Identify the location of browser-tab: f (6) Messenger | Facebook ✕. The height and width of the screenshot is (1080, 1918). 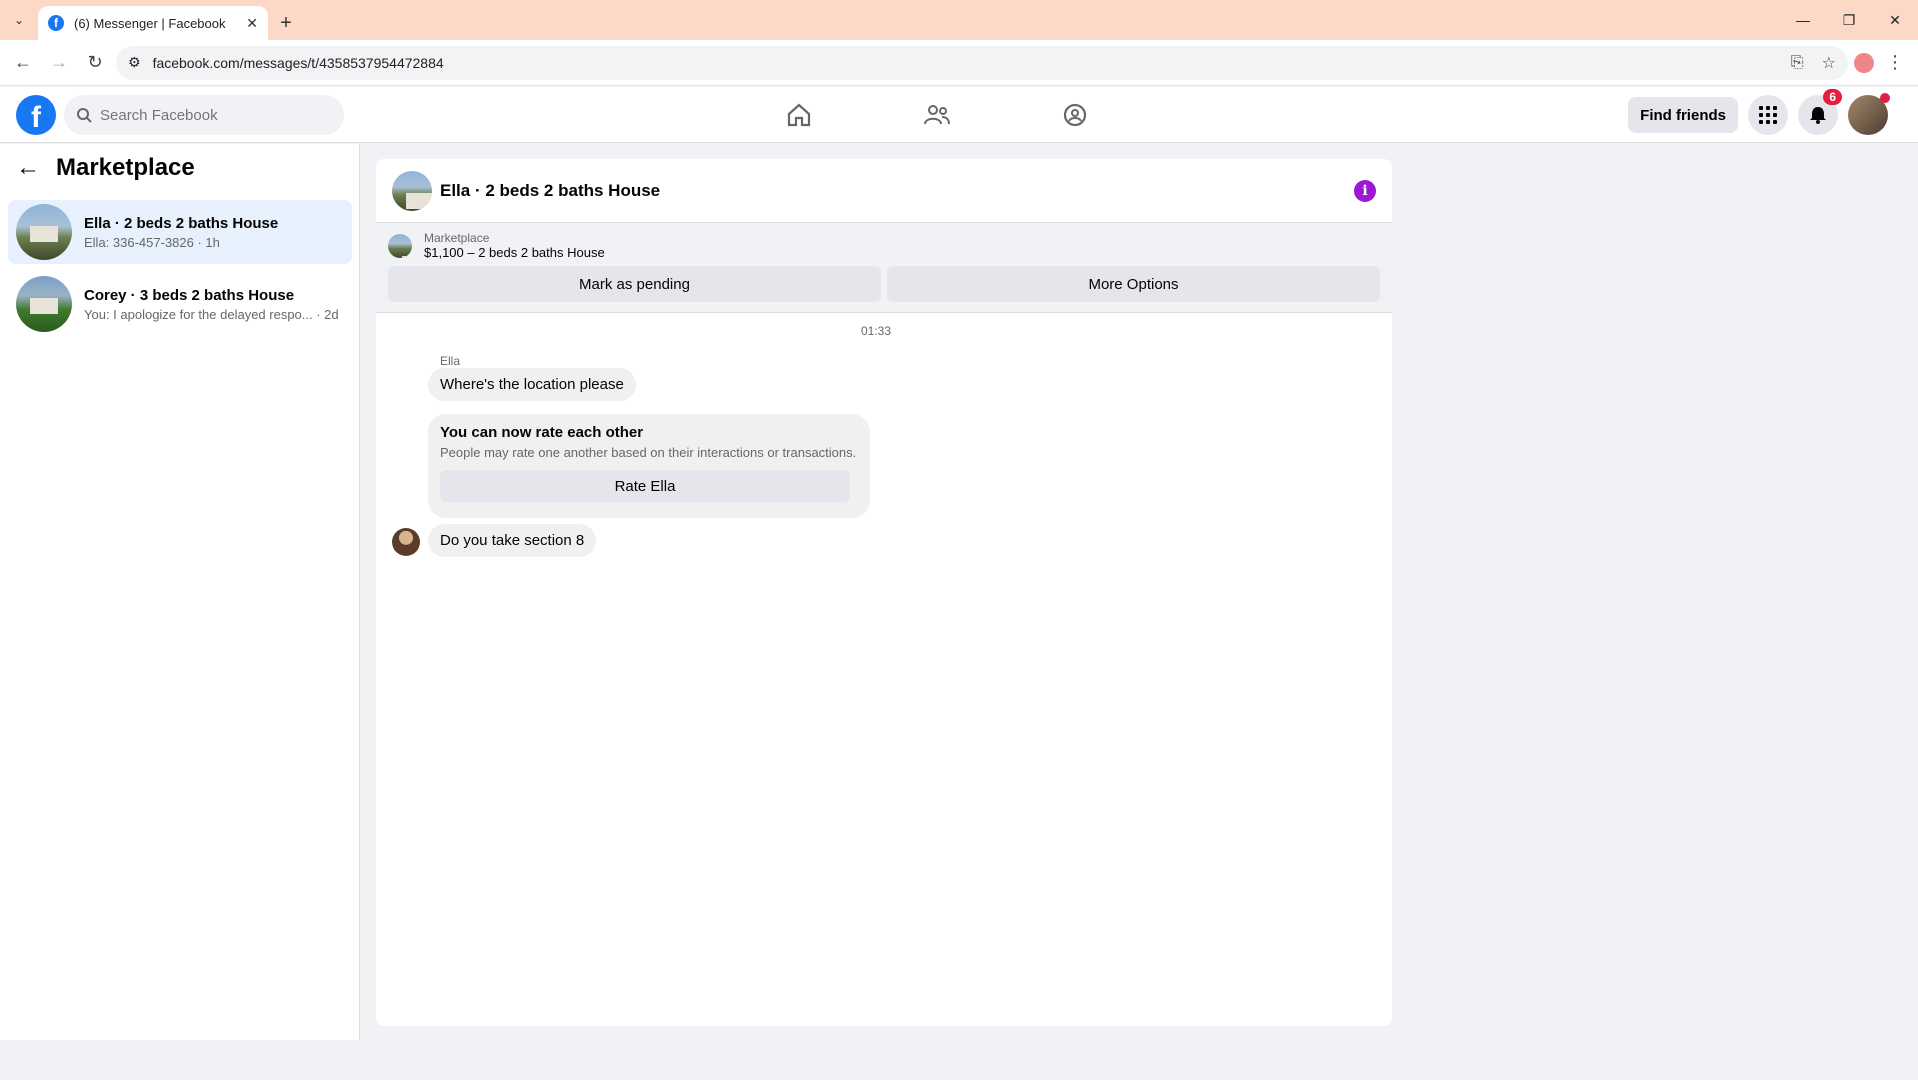
(153, 23).